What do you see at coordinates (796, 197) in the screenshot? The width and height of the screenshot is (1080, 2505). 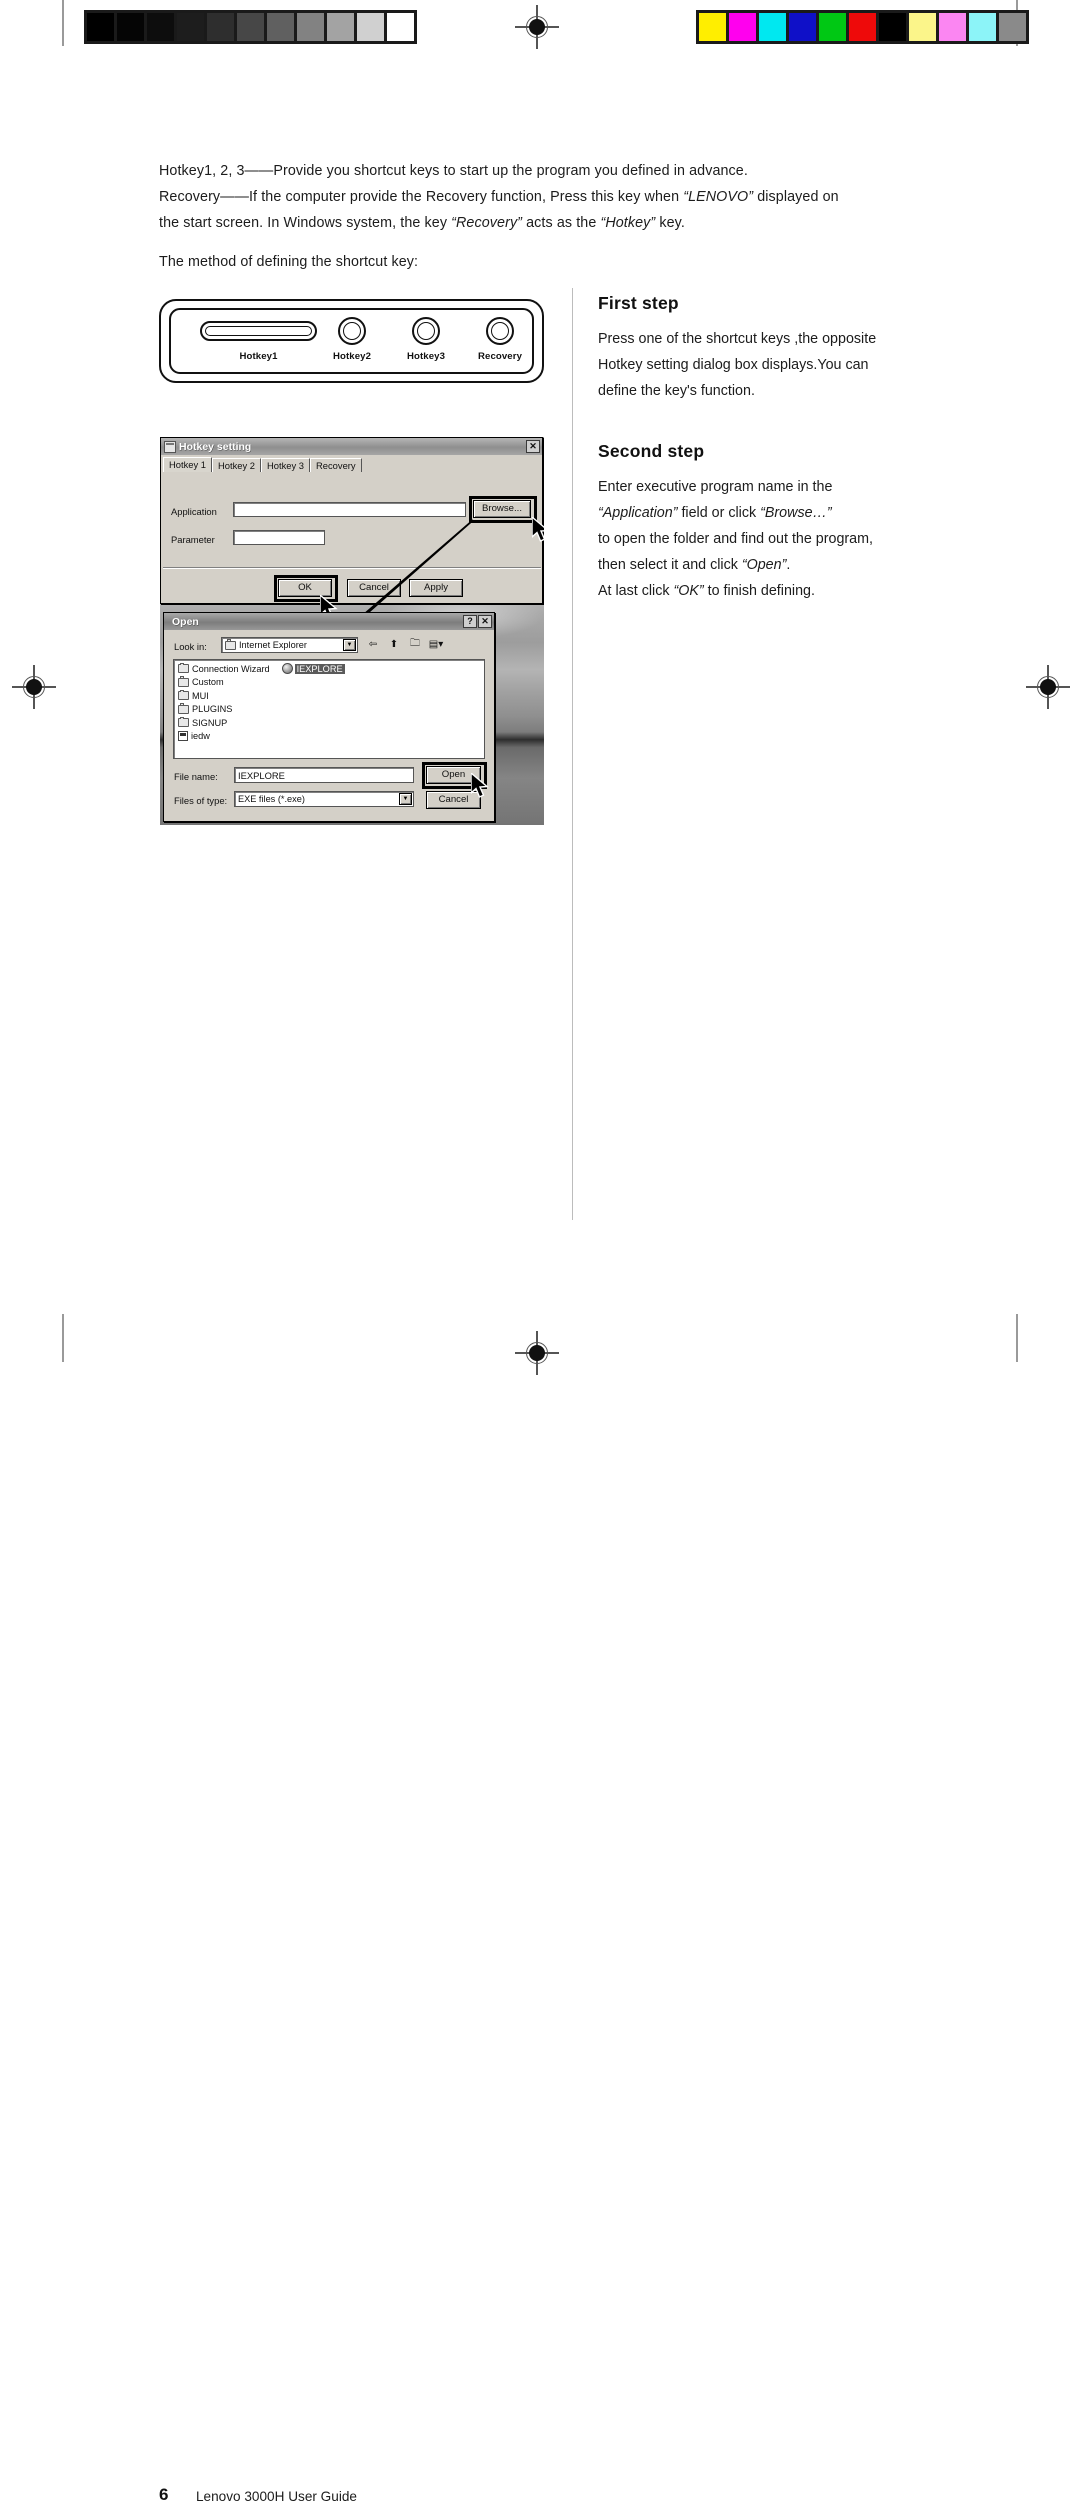 I see `paragraph-recovery-post: displayed on` at bounding box center [796, 197].